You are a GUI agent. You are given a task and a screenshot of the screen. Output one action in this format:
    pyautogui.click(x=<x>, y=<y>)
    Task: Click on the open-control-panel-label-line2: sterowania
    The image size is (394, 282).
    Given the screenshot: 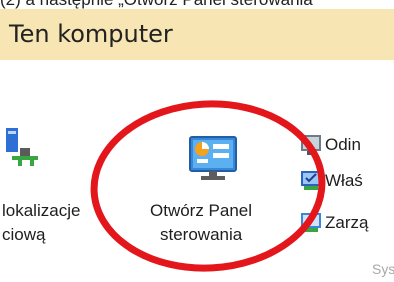 What is the action you would take?
    pyautogui.click(x=201, y=234)
    